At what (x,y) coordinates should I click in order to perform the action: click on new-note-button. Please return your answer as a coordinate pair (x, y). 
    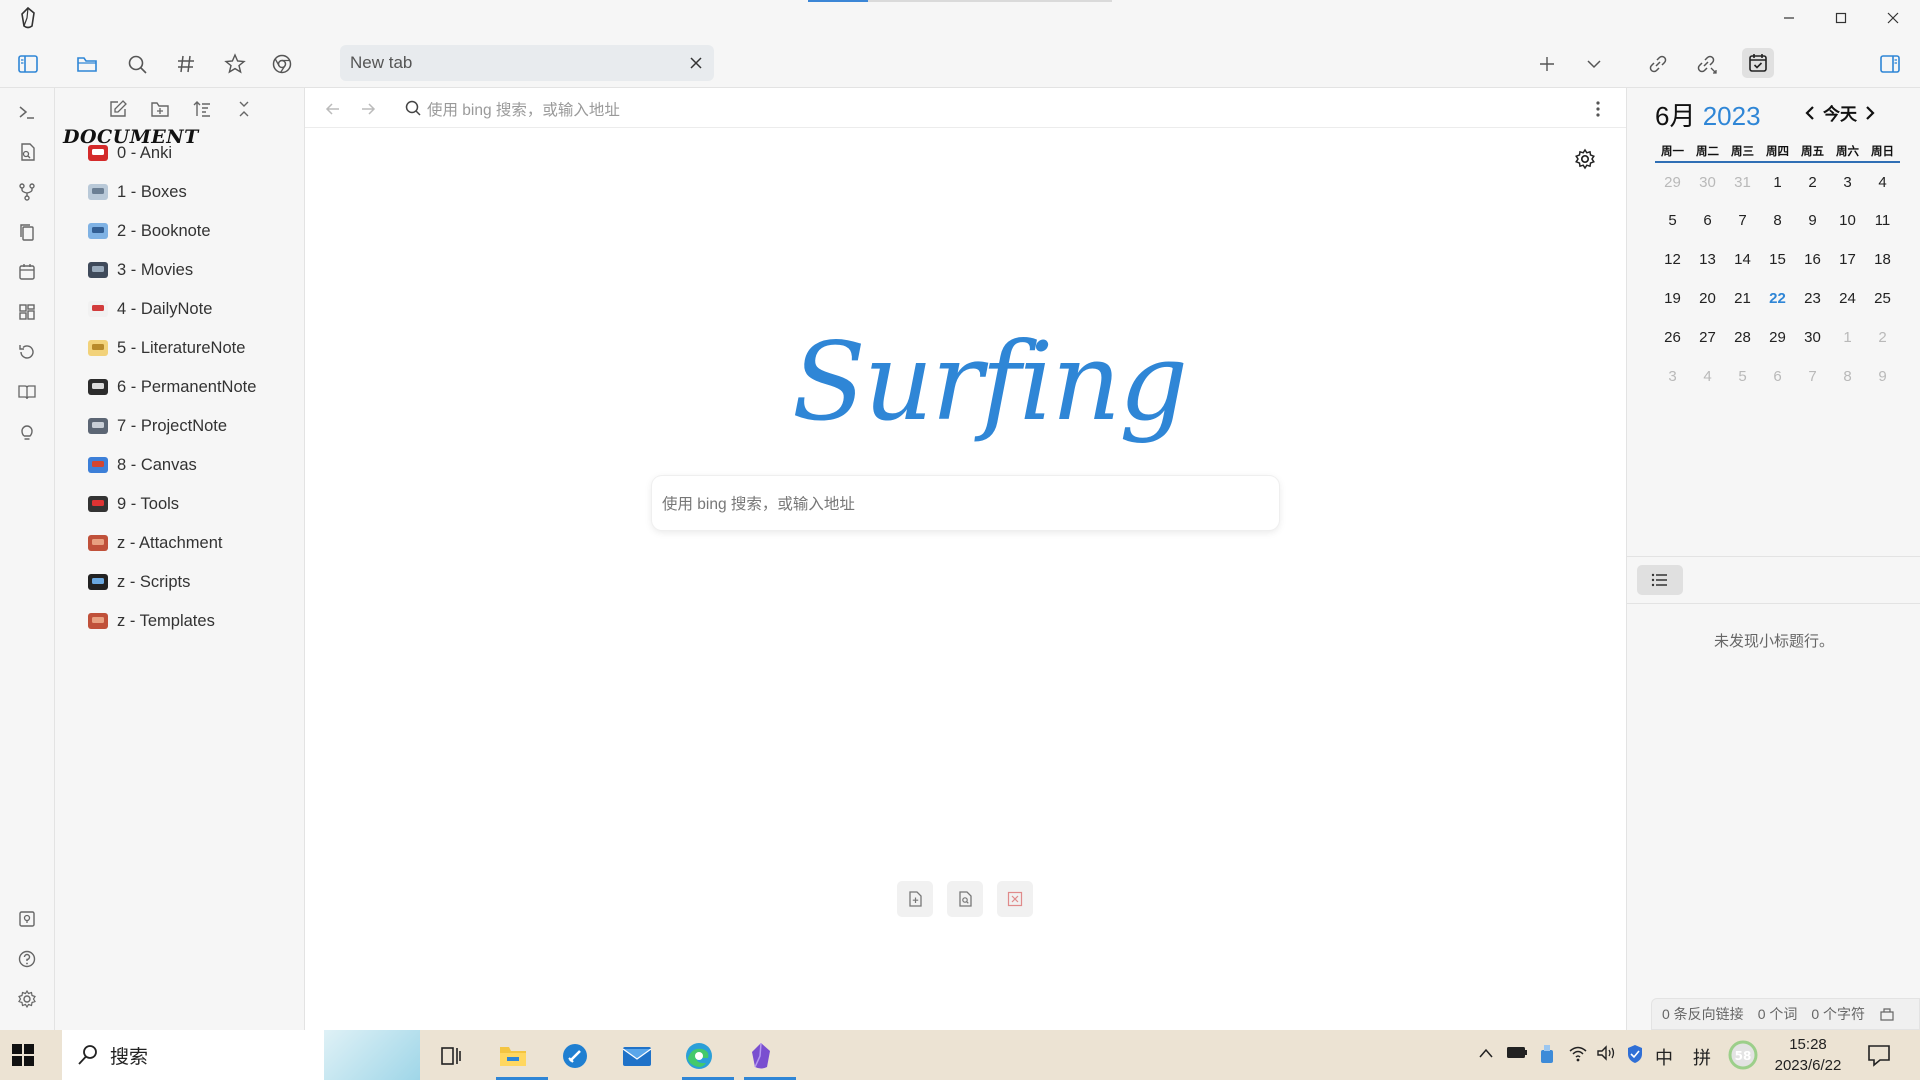
    Looking at the image, I should click on (118, 109).